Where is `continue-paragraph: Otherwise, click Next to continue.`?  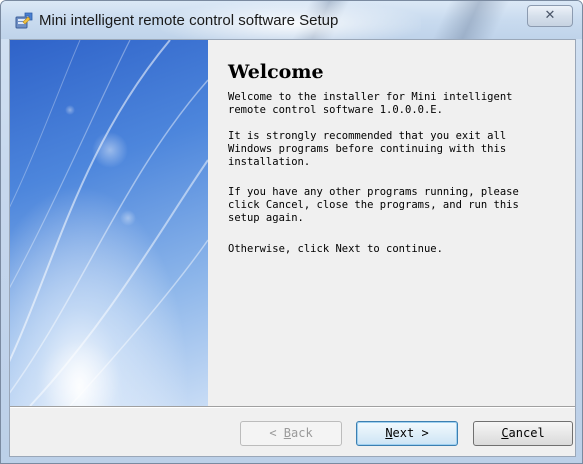 continue-paragraph: Otherwise, click Next to continue. is located at coordinates (335, 249).